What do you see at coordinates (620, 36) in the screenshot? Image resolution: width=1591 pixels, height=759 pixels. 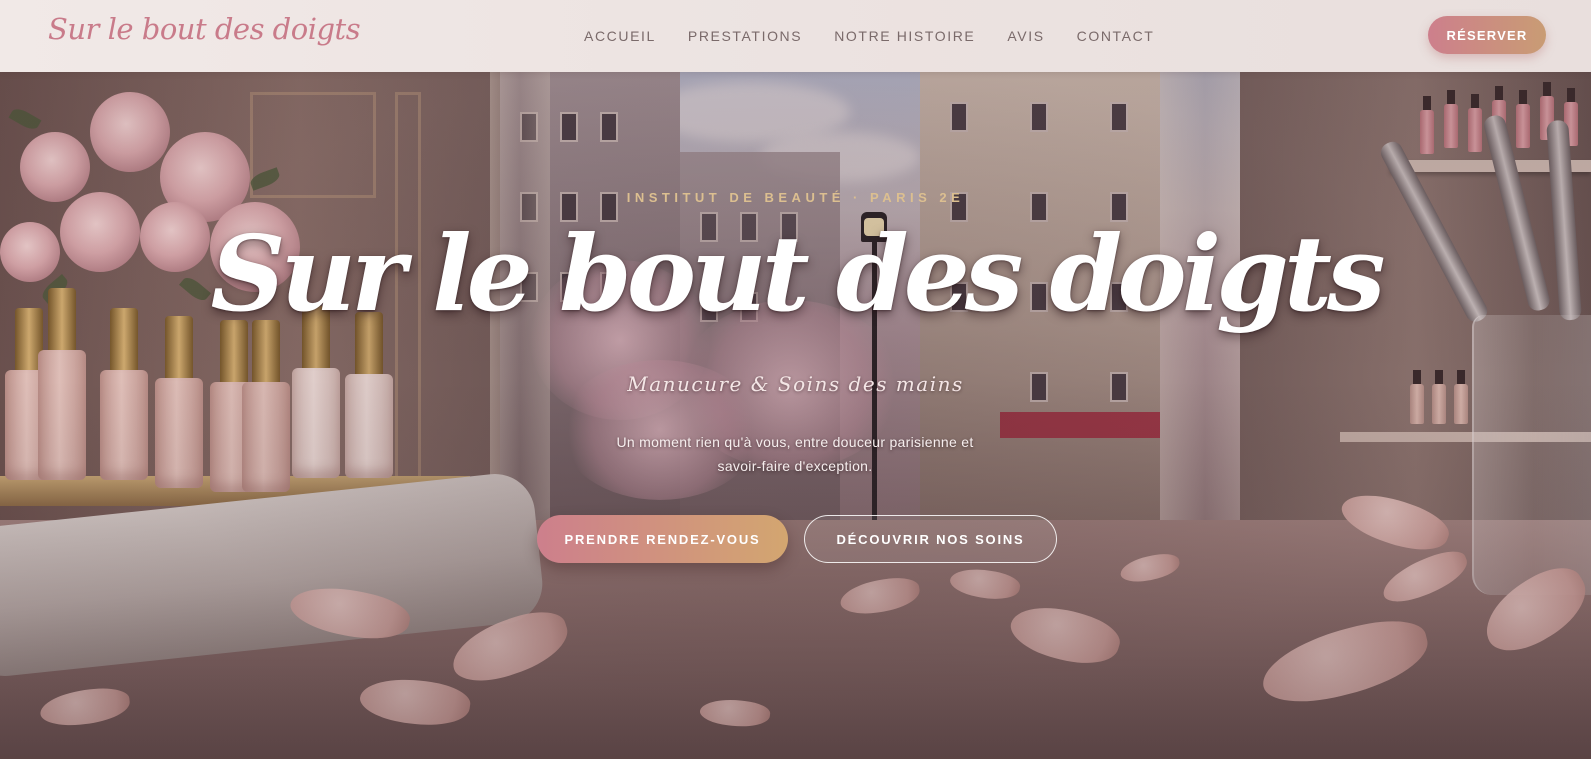 I see `nav-link-accueil: ACCUEIL` at bounding box center [620, 36].